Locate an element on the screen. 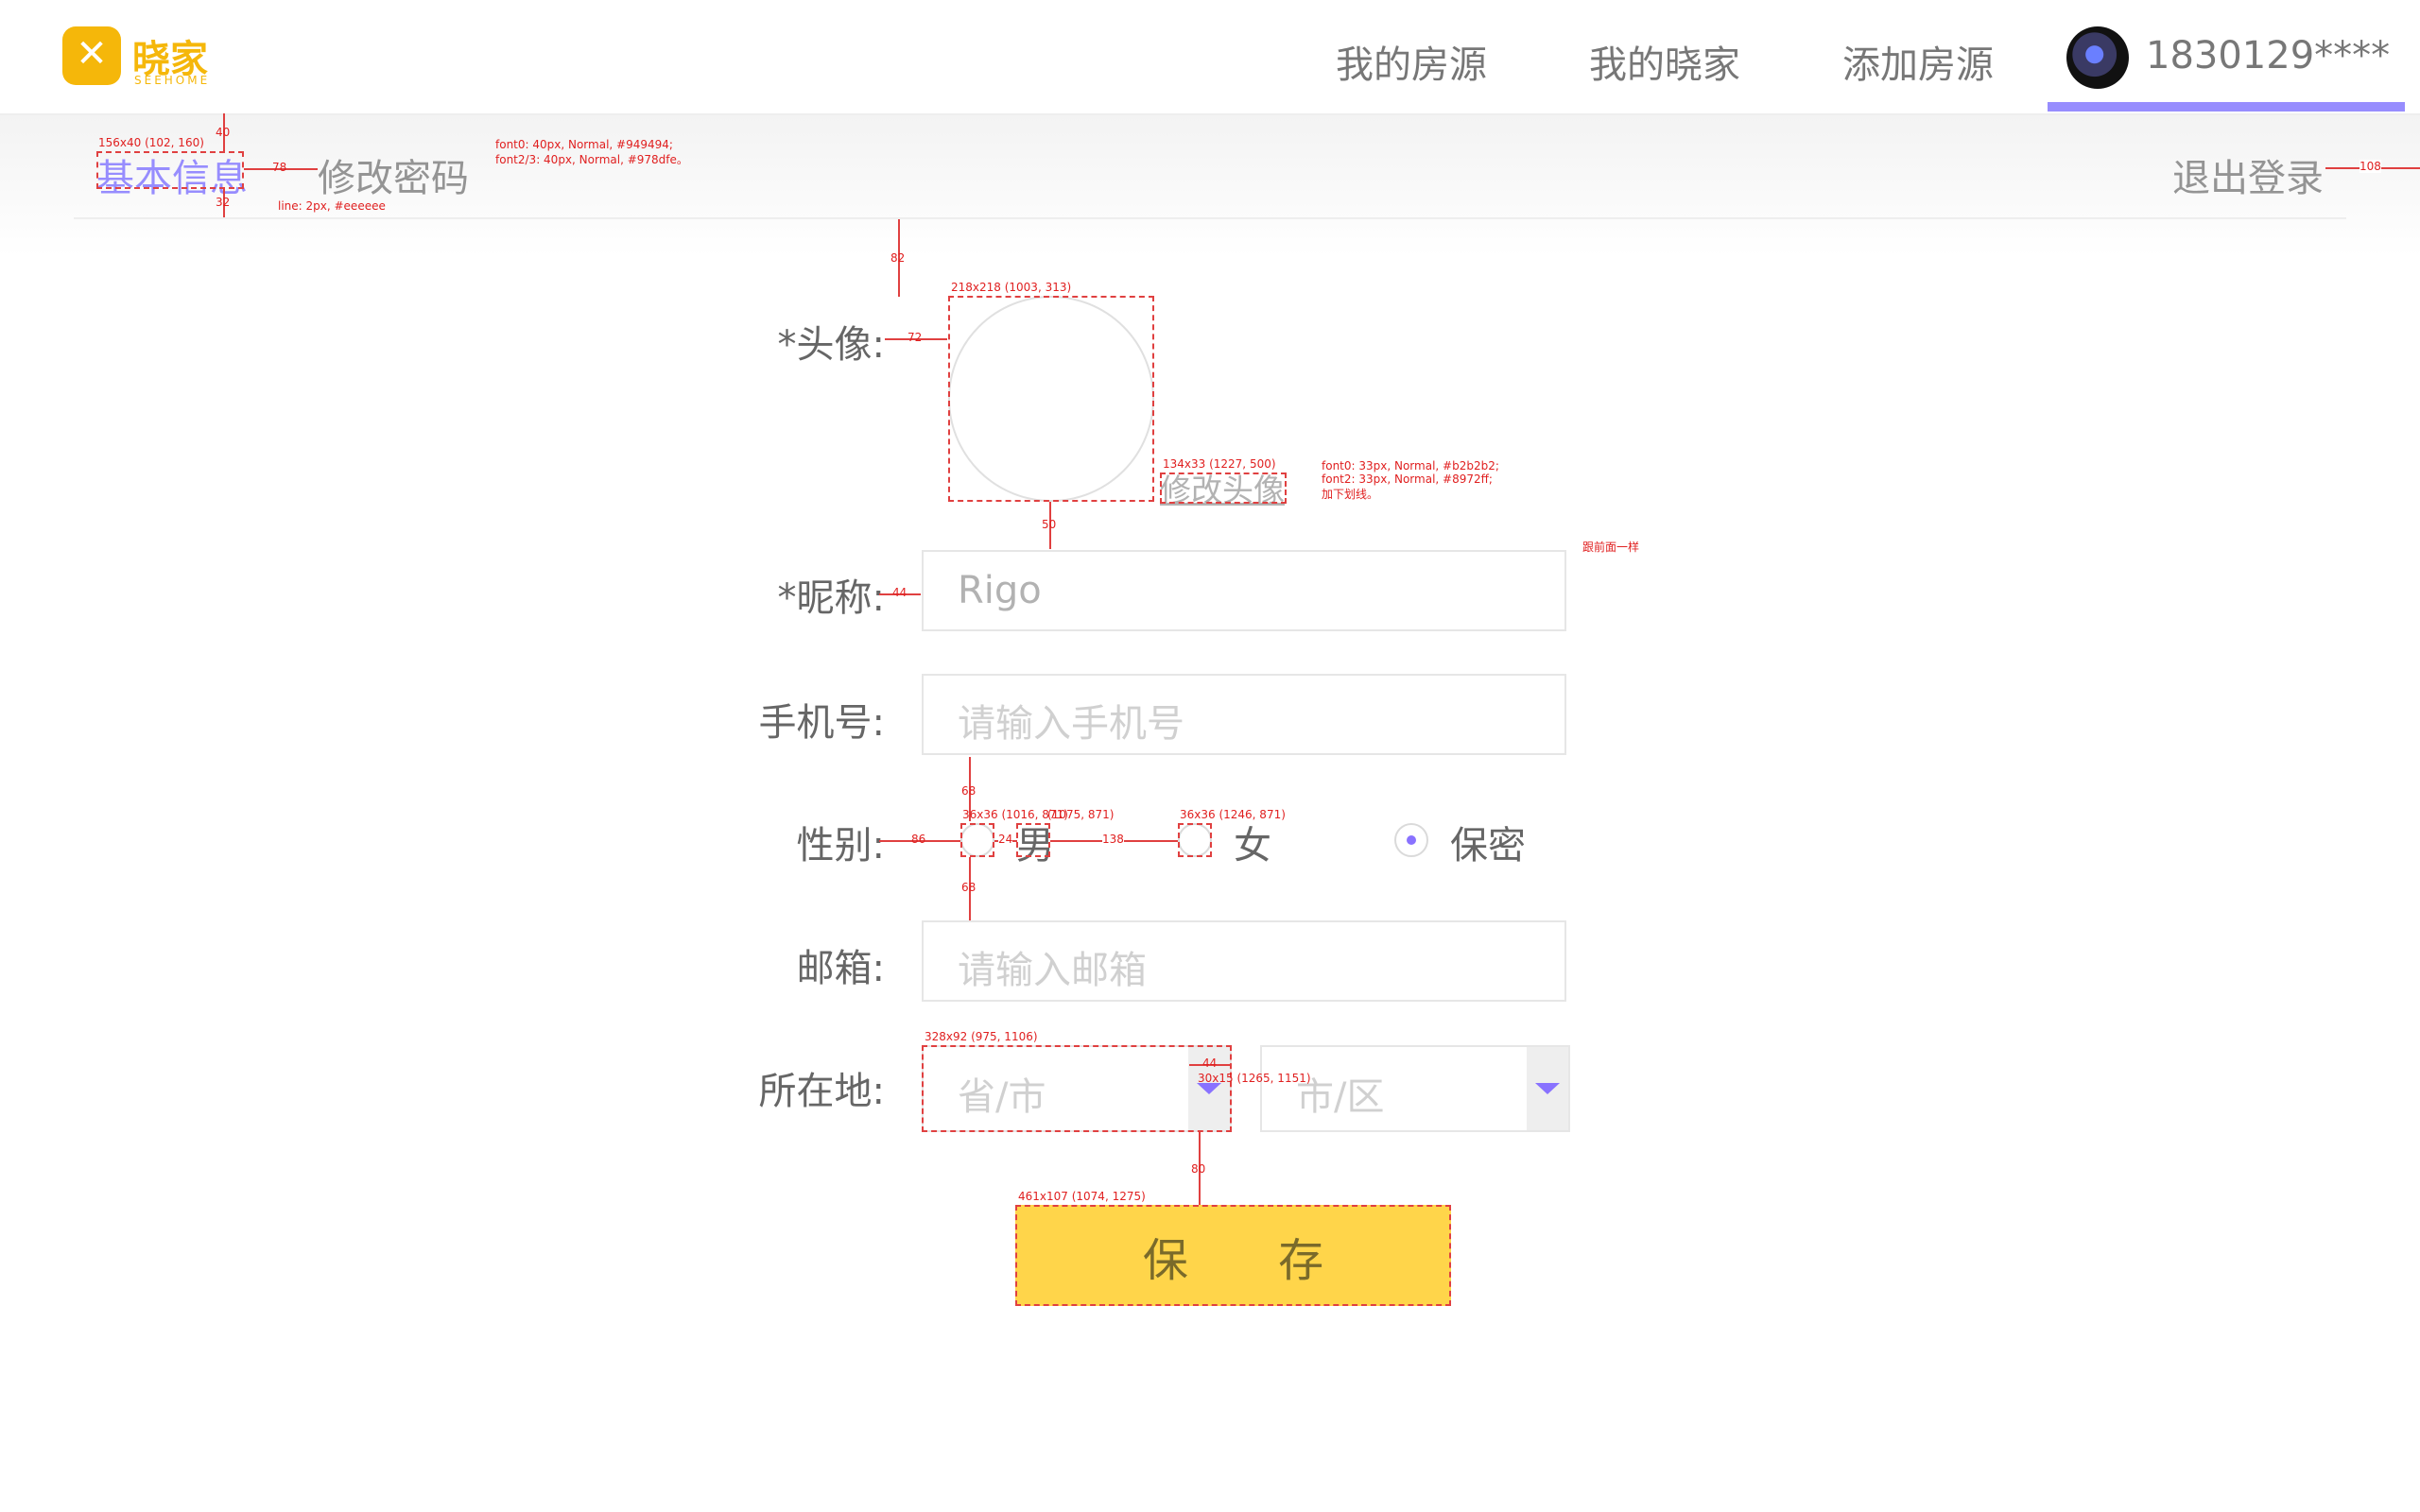  annotation-label: (1075, 871) is located at coordinates (1081, 814).